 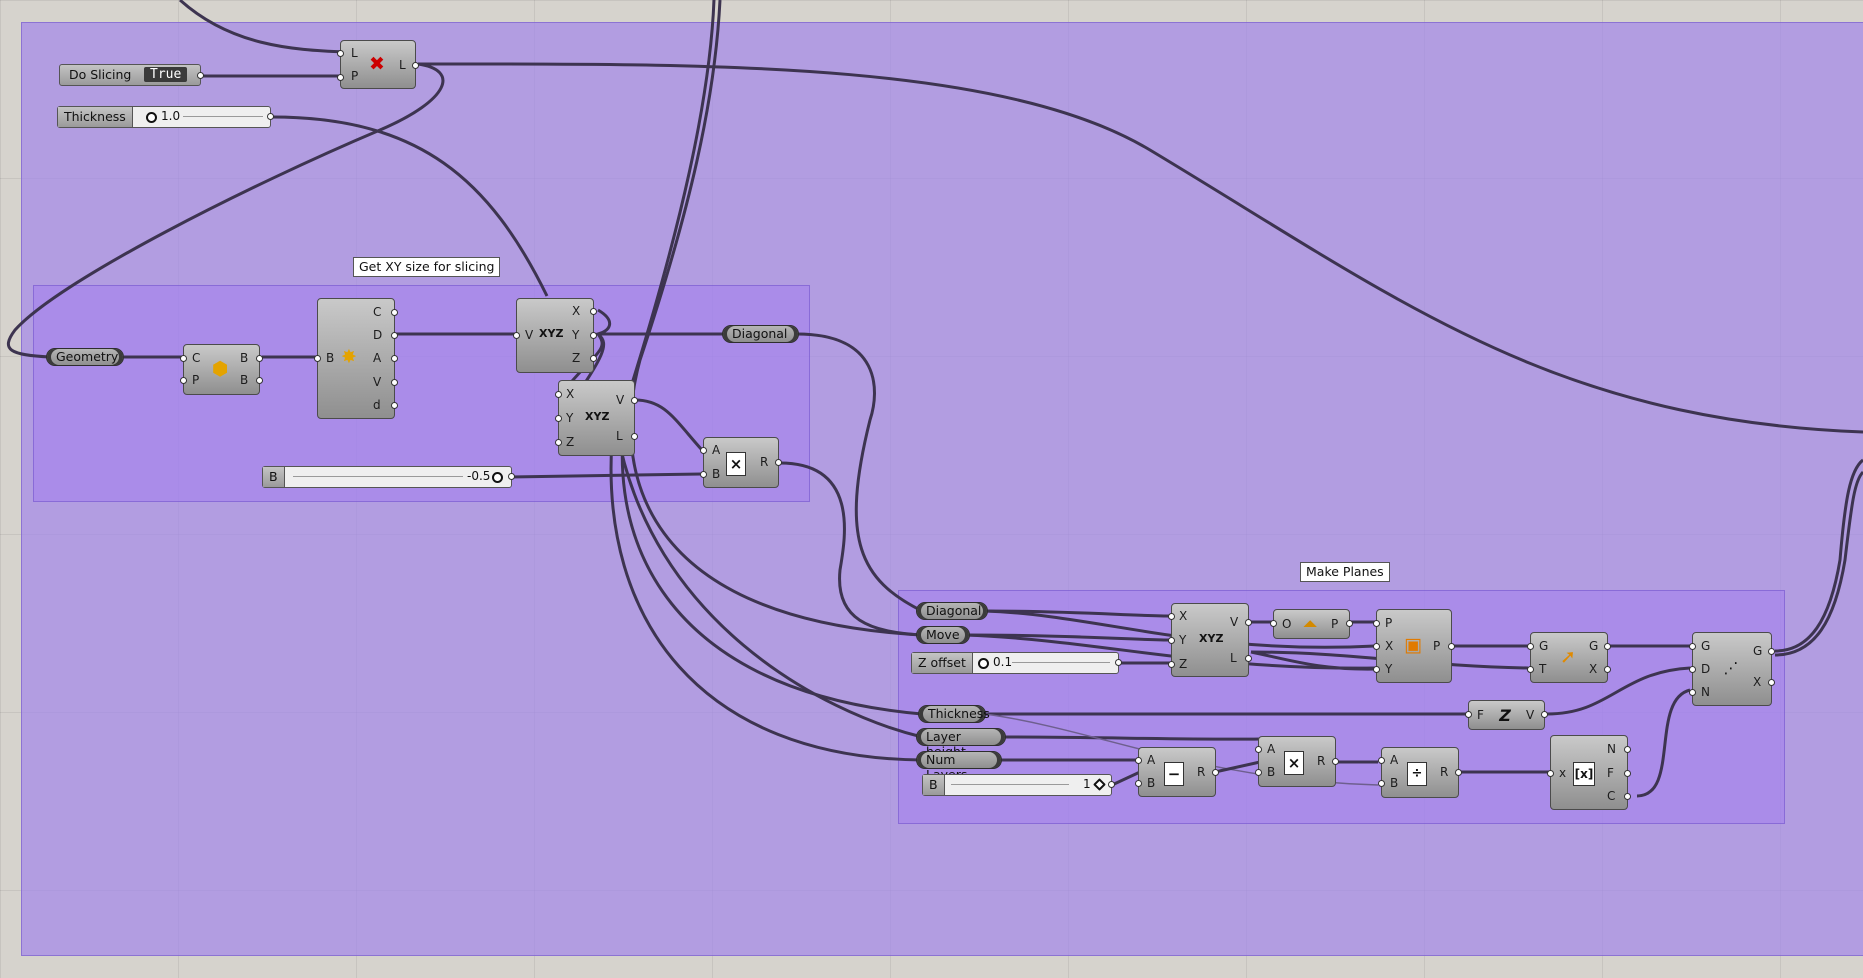 I want to click on b-value-slider: B 1, so click(x=1018, y=785).